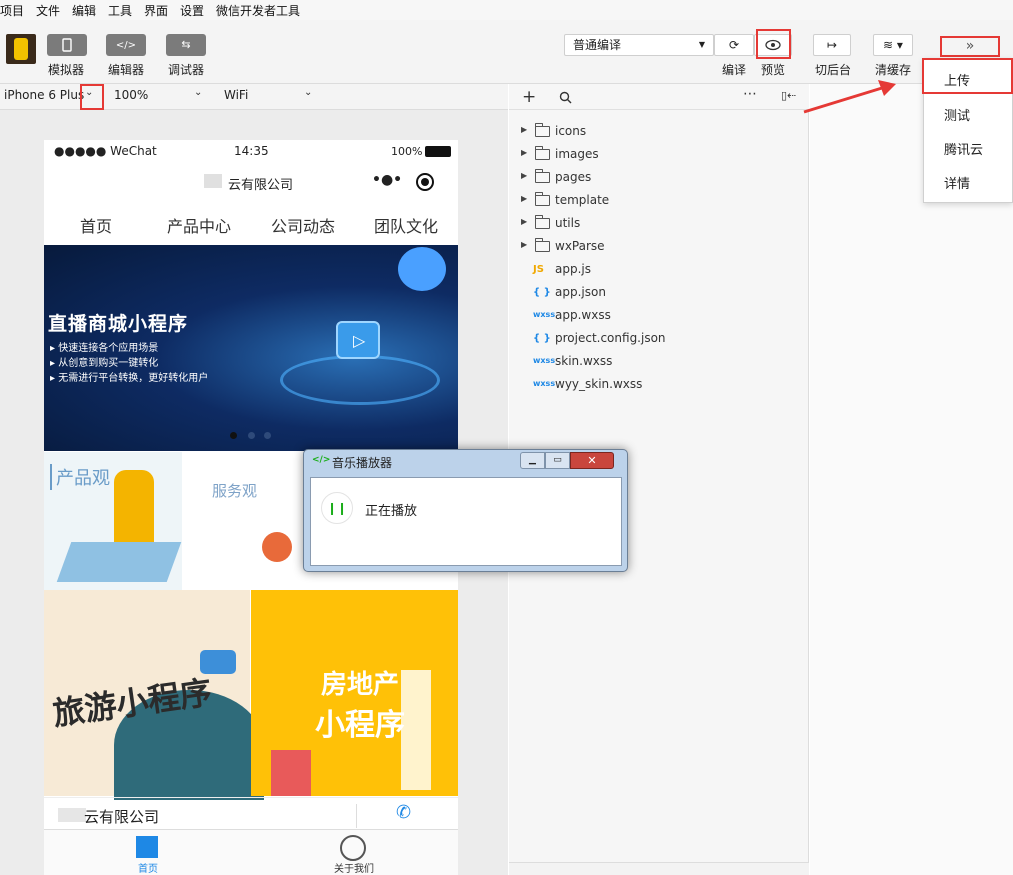 The width and height of the screenshot is (1013, 875). Describe the element at coordinates (734, 70) in the screenshot. I see `compile-label: 编译` at that location.